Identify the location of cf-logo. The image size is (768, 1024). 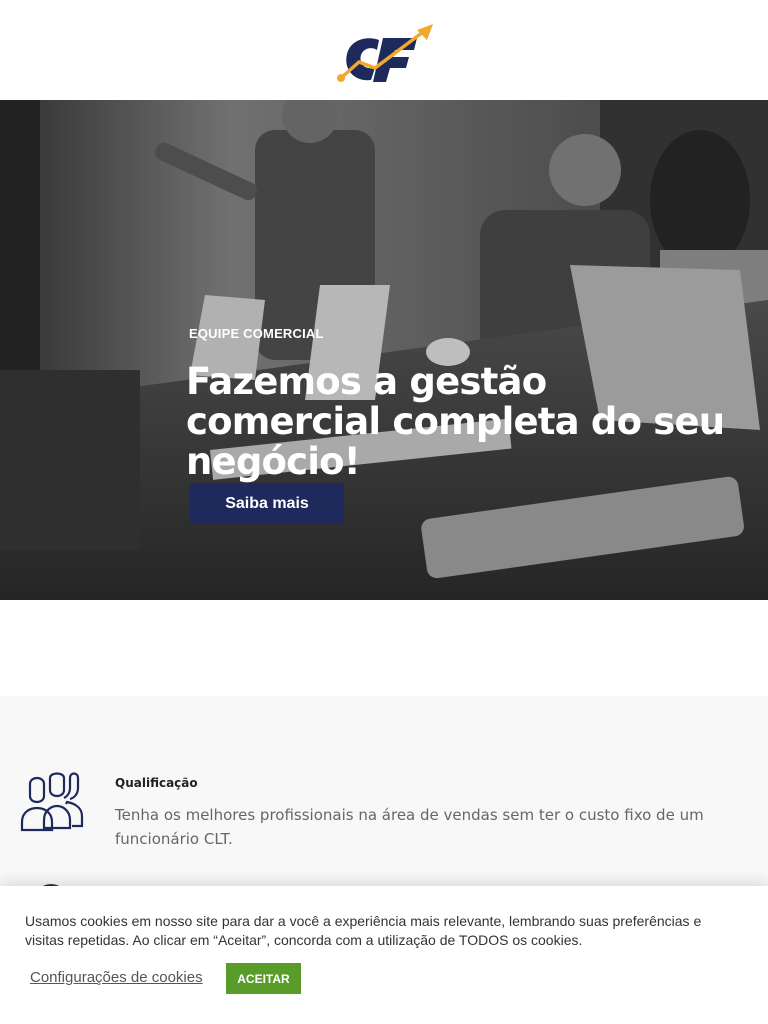
(385, 60).